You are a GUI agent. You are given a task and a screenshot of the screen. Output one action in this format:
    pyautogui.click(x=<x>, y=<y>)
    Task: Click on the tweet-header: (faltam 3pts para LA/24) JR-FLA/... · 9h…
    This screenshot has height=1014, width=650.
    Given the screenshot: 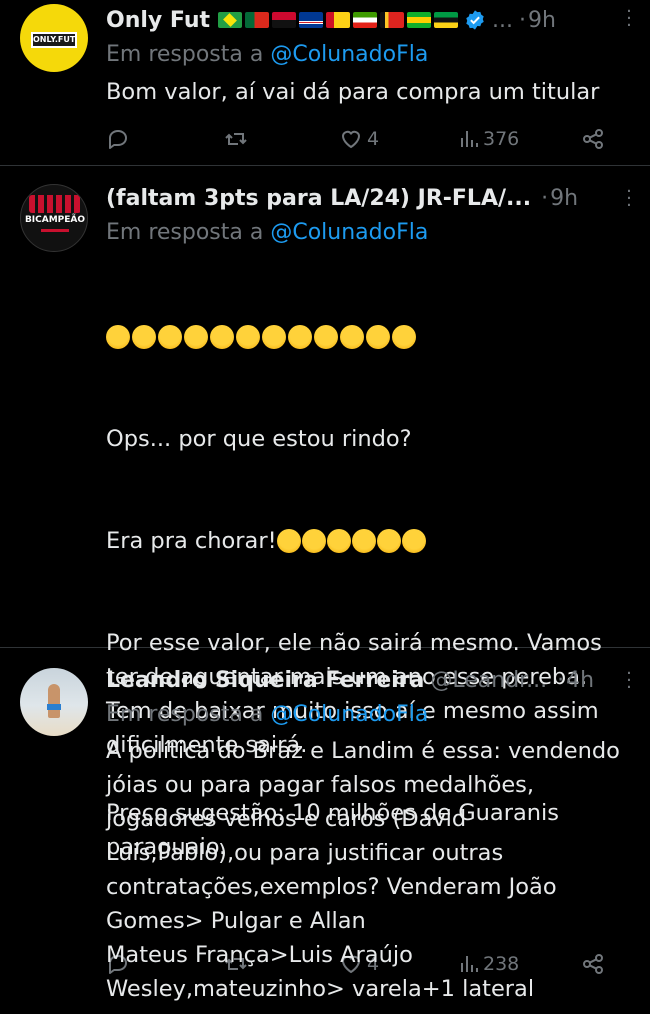 What is the action you would take?
    pyautogui.click(x=370, y=198)
    